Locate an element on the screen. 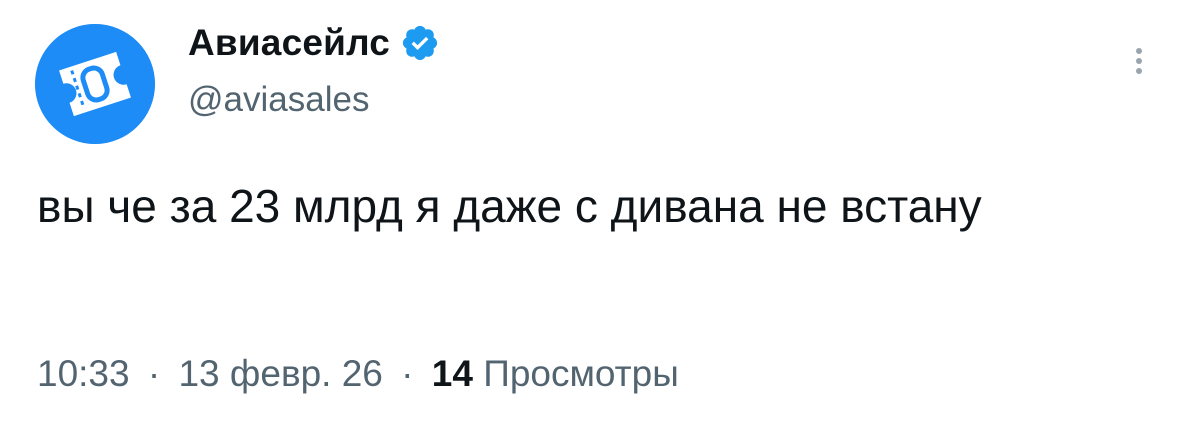 This screenshot has height=424, width=1200. author-display-name: Авиасейлс is located at coordinates (289, 43).